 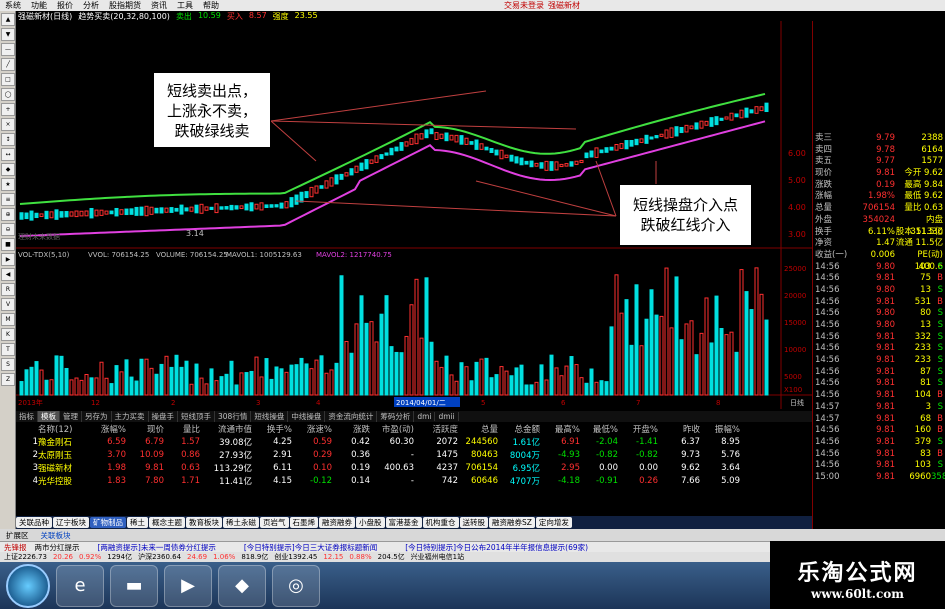 I want to click on menu-system: 系统, so click(x=13, y=5).